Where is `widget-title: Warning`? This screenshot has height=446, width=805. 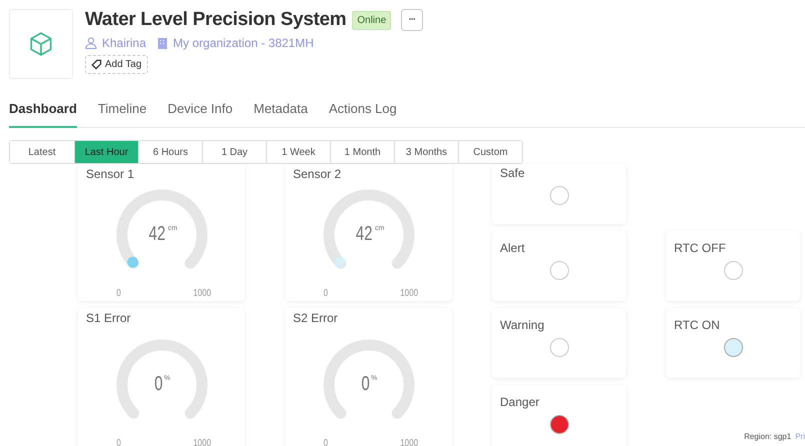 widget-title: Warning is located at coordinates (522, 325).